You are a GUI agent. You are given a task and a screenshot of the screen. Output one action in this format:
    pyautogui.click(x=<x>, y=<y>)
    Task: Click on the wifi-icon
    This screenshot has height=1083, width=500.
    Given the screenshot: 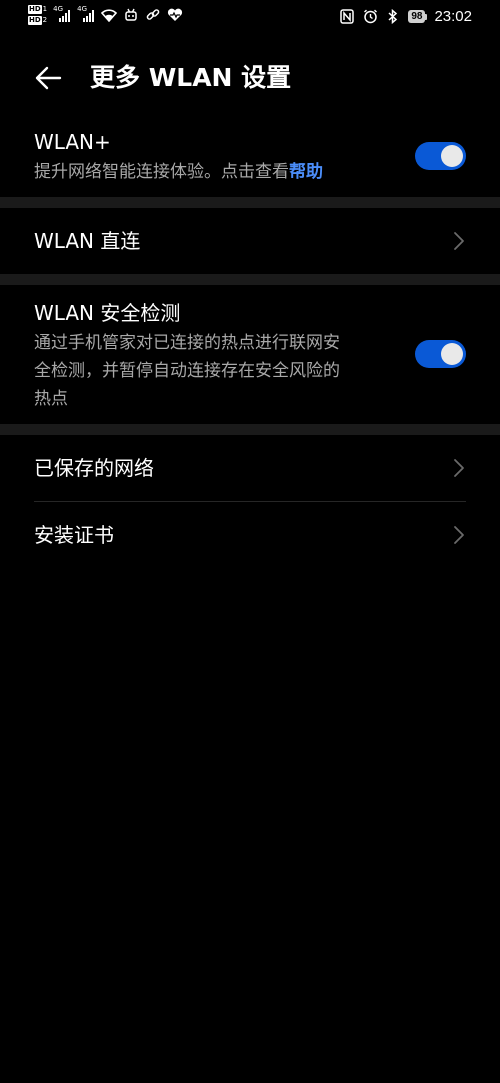 What is the action you would take?
    pyautogui.click(x=109, y=15)
    